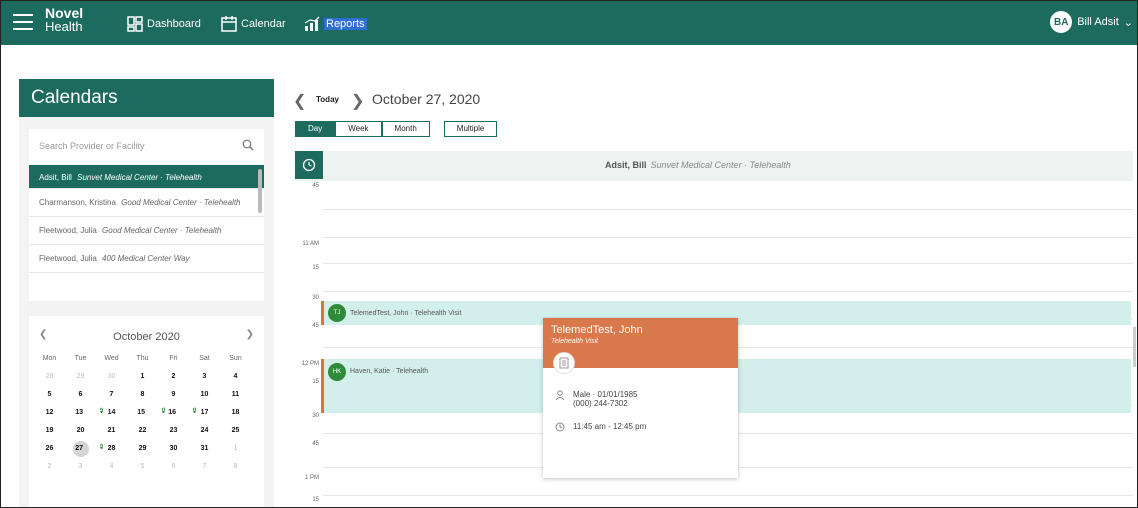 This screenshot has width=1138, height=508. What do you see at coordinates (315, 416) in the screenshot?
I see `time-label: 30` at bounding box center [315, 416].